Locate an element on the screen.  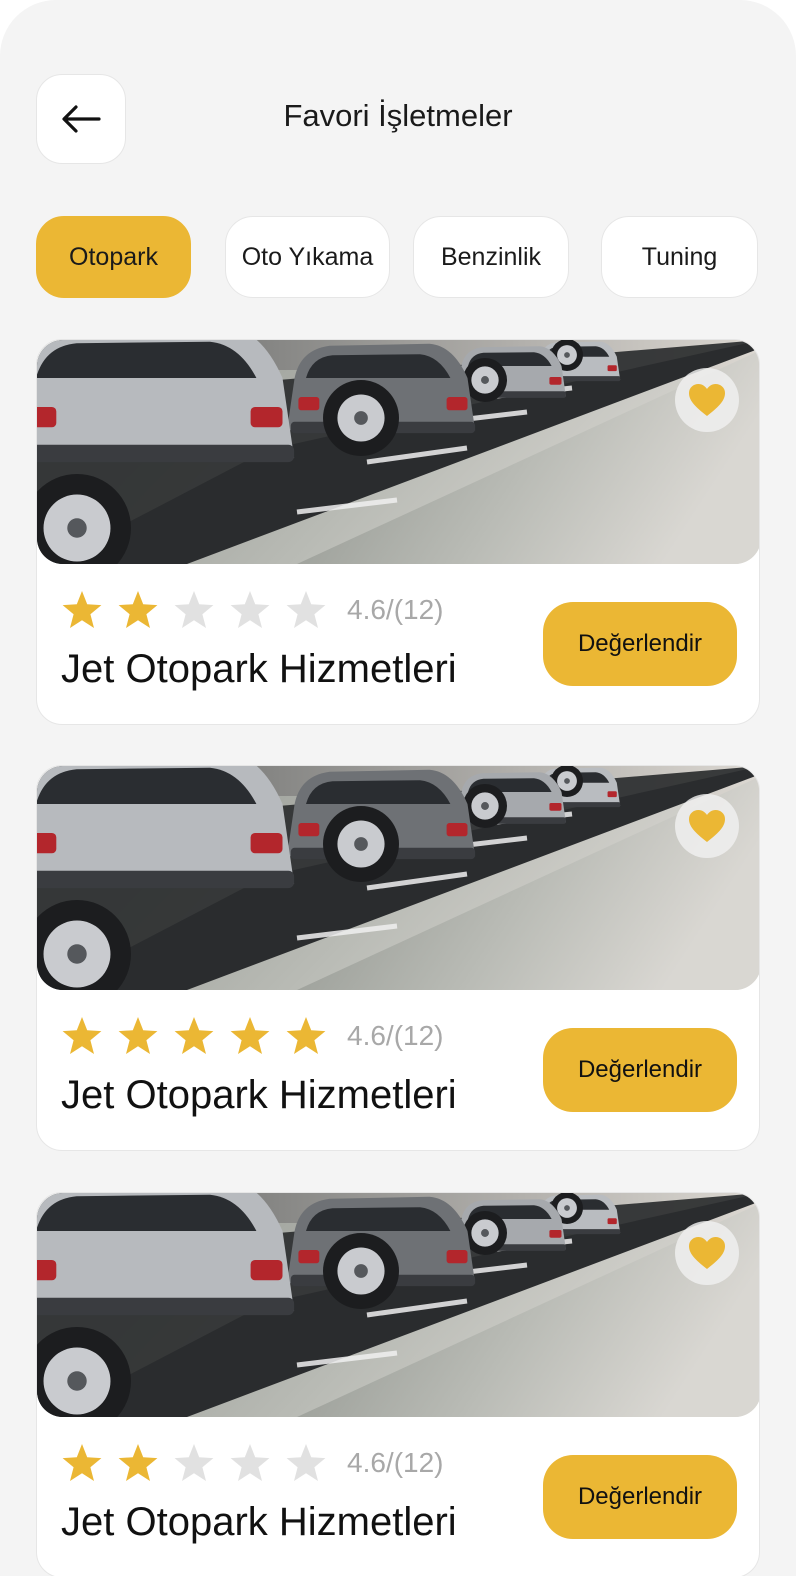
tab-otopark: Otopark is located at coordinates (113, 257).